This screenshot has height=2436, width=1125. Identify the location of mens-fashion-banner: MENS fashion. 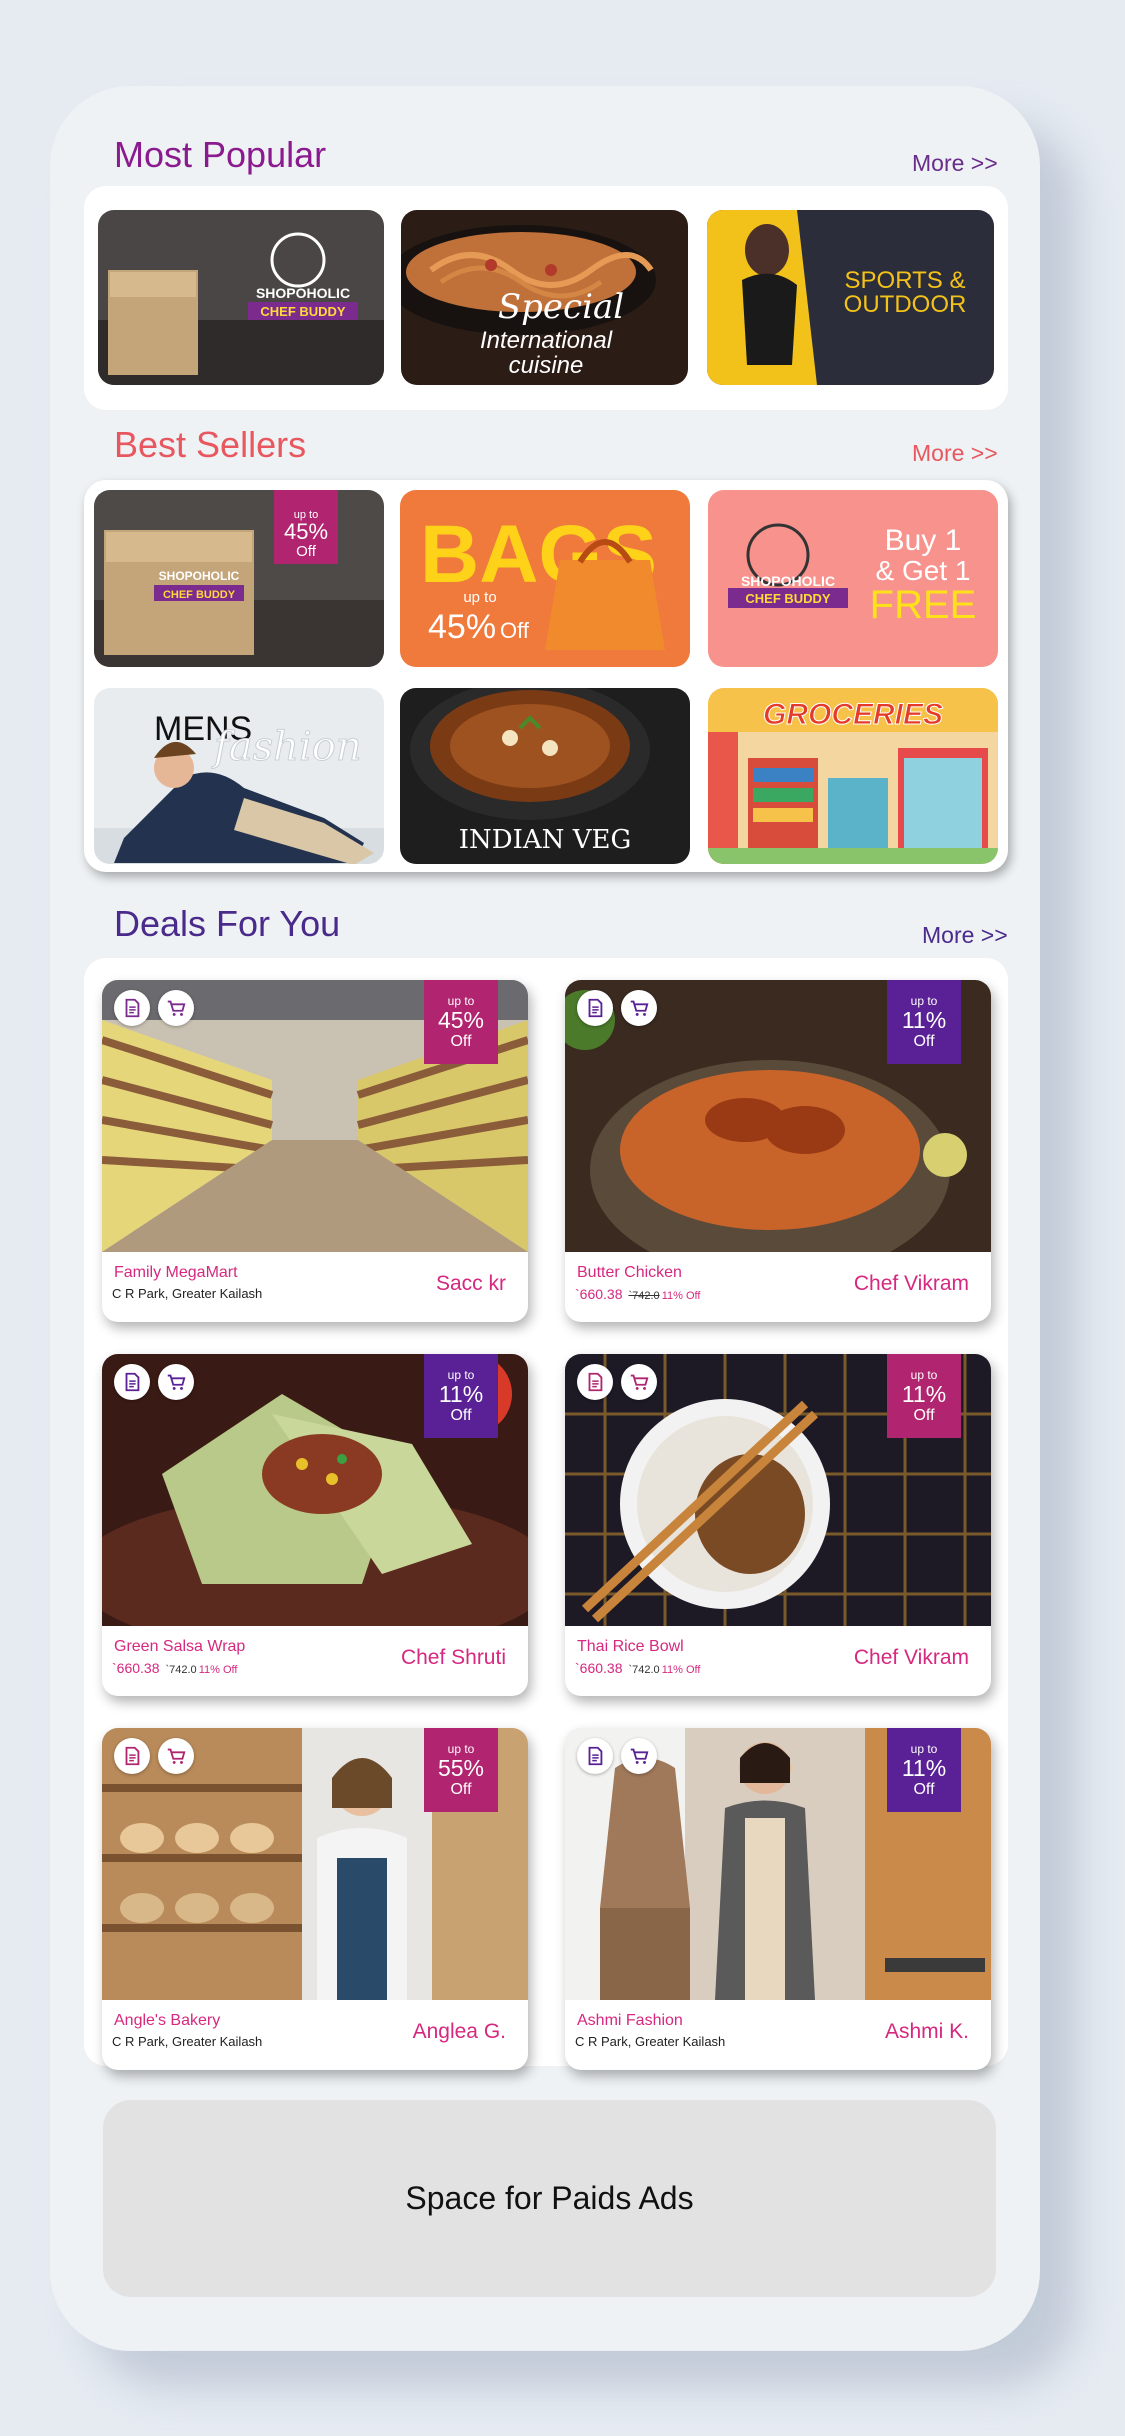
(239, 776).